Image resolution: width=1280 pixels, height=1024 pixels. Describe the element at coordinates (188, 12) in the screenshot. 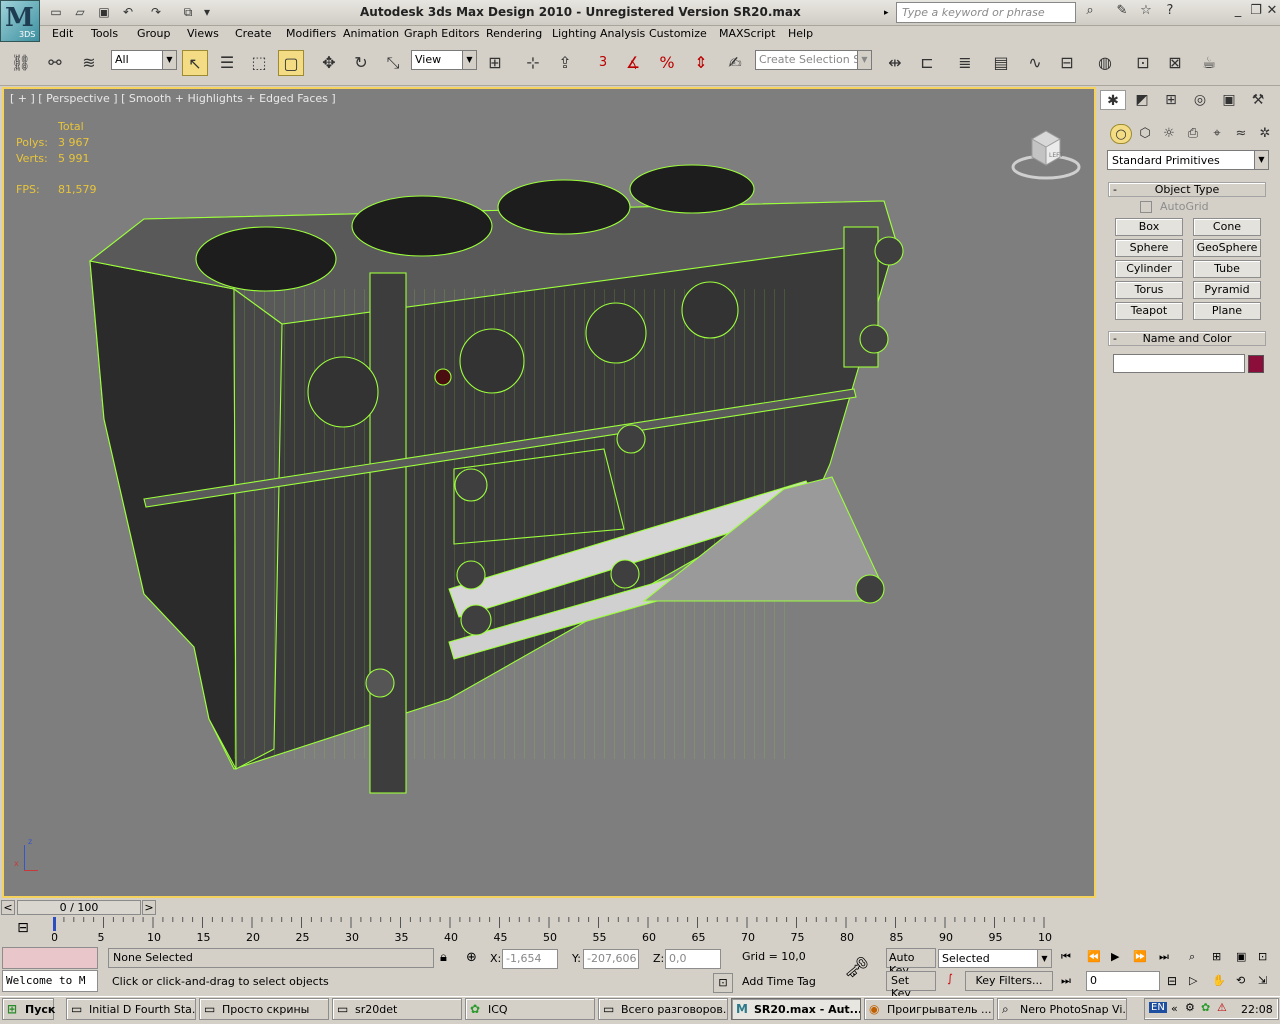

I see `project-folder-icon: ⧉` at that location.